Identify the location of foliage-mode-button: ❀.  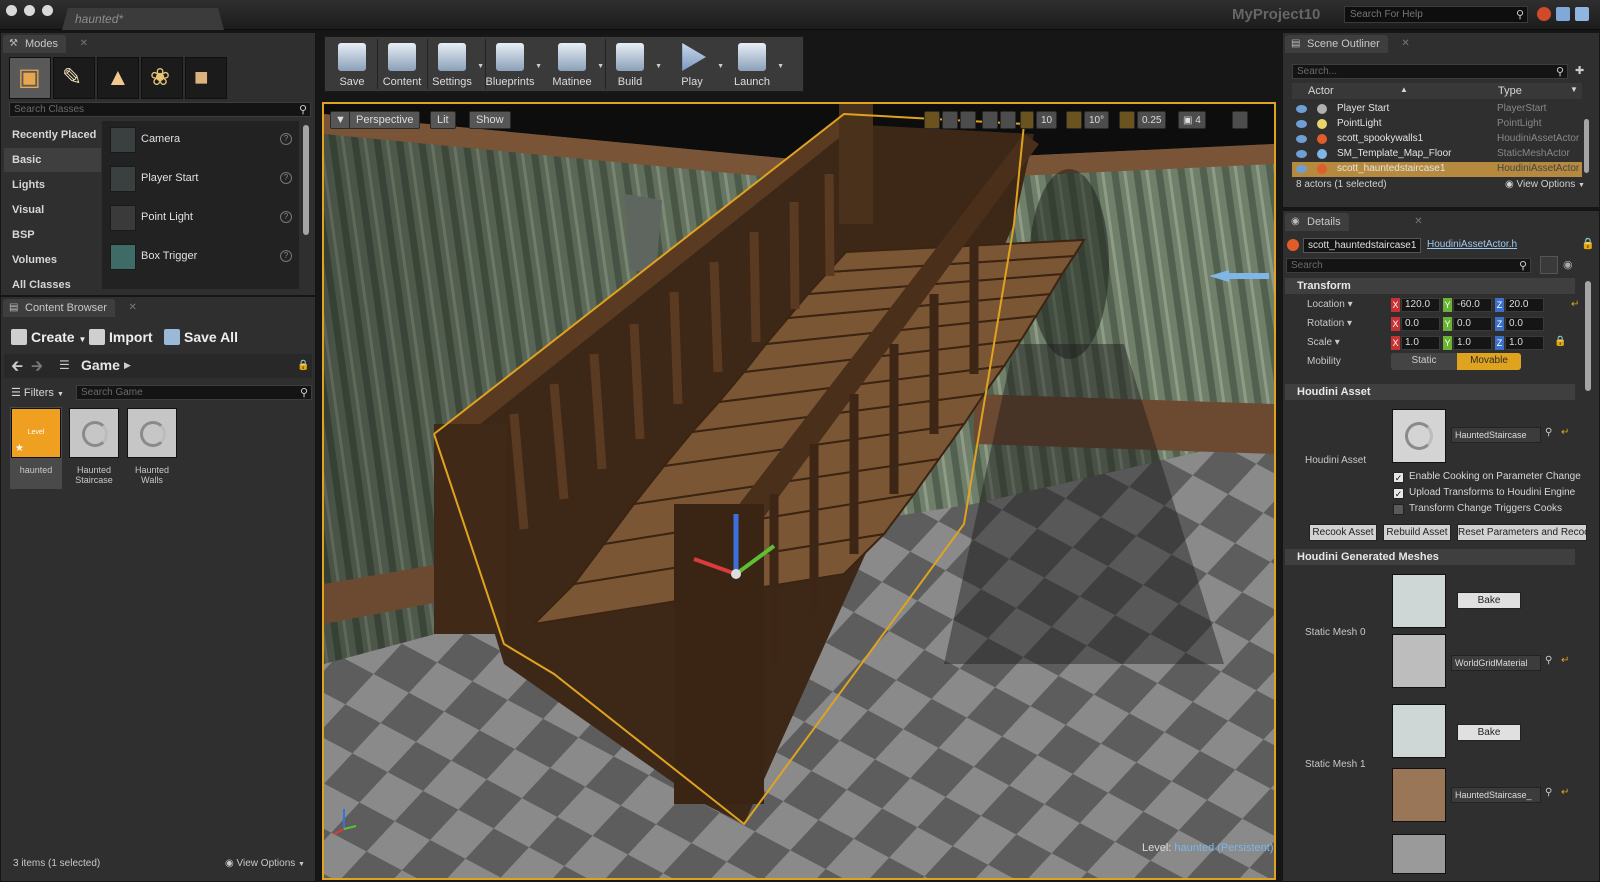
(162, 78).